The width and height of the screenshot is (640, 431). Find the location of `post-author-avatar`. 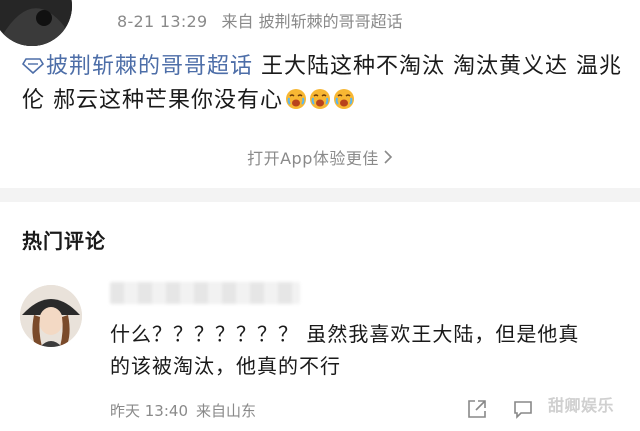

post-author-avatar is located at coordinates (36, 23).